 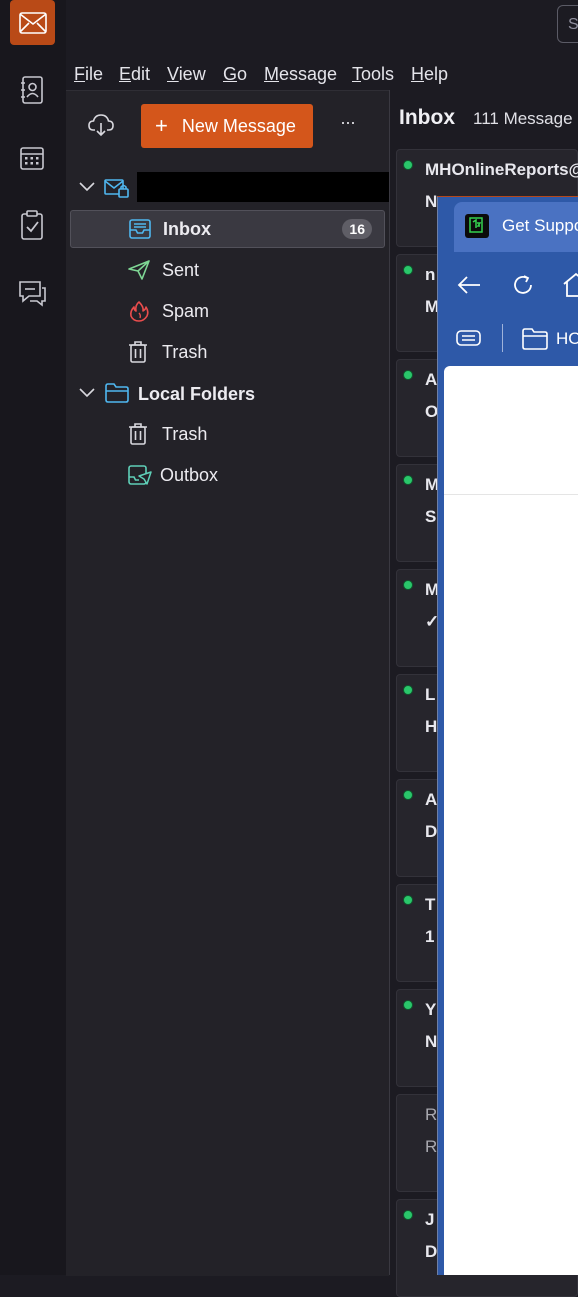 What do you see at coordinates (230, 74) in the screenshot?
I see `menu-go-accel: G` at bounding box center [230, 74].